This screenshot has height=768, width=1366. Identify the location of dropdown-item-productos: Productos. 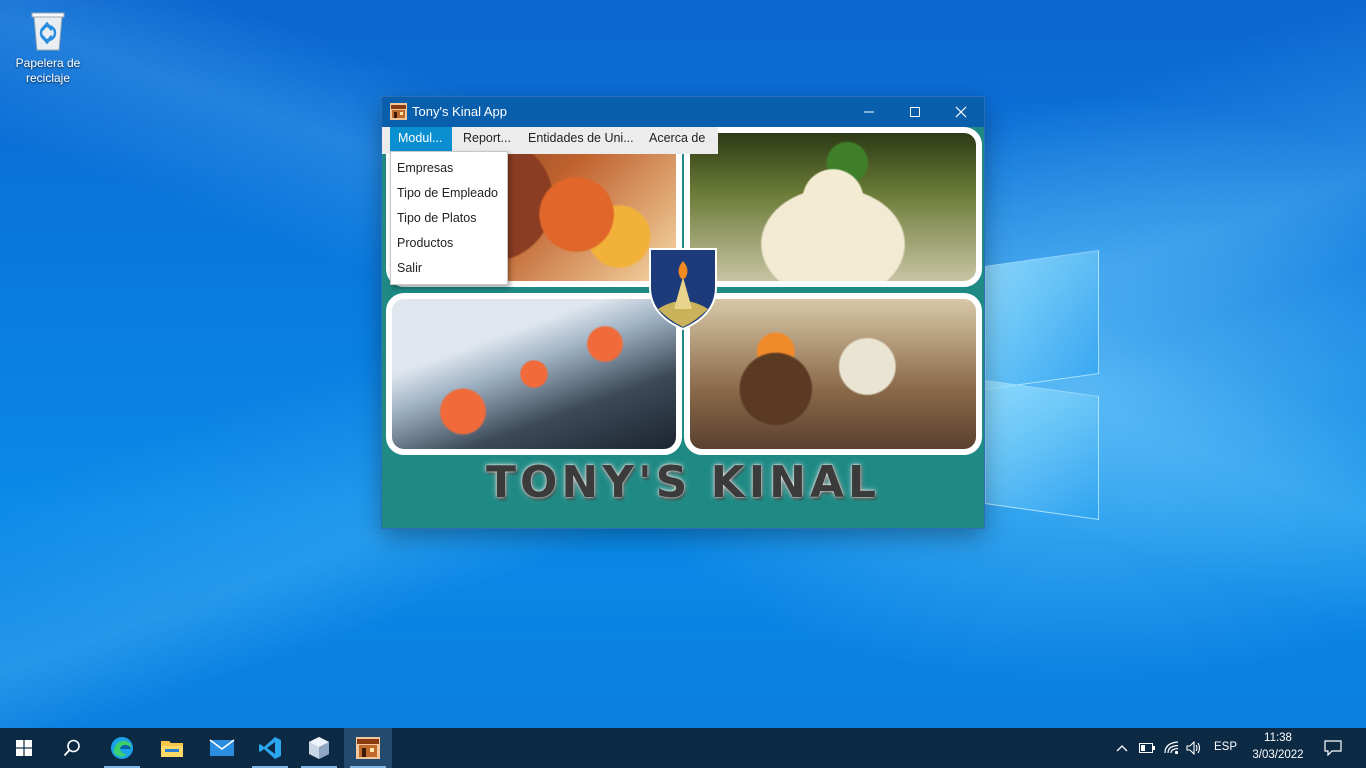
(425, 243).